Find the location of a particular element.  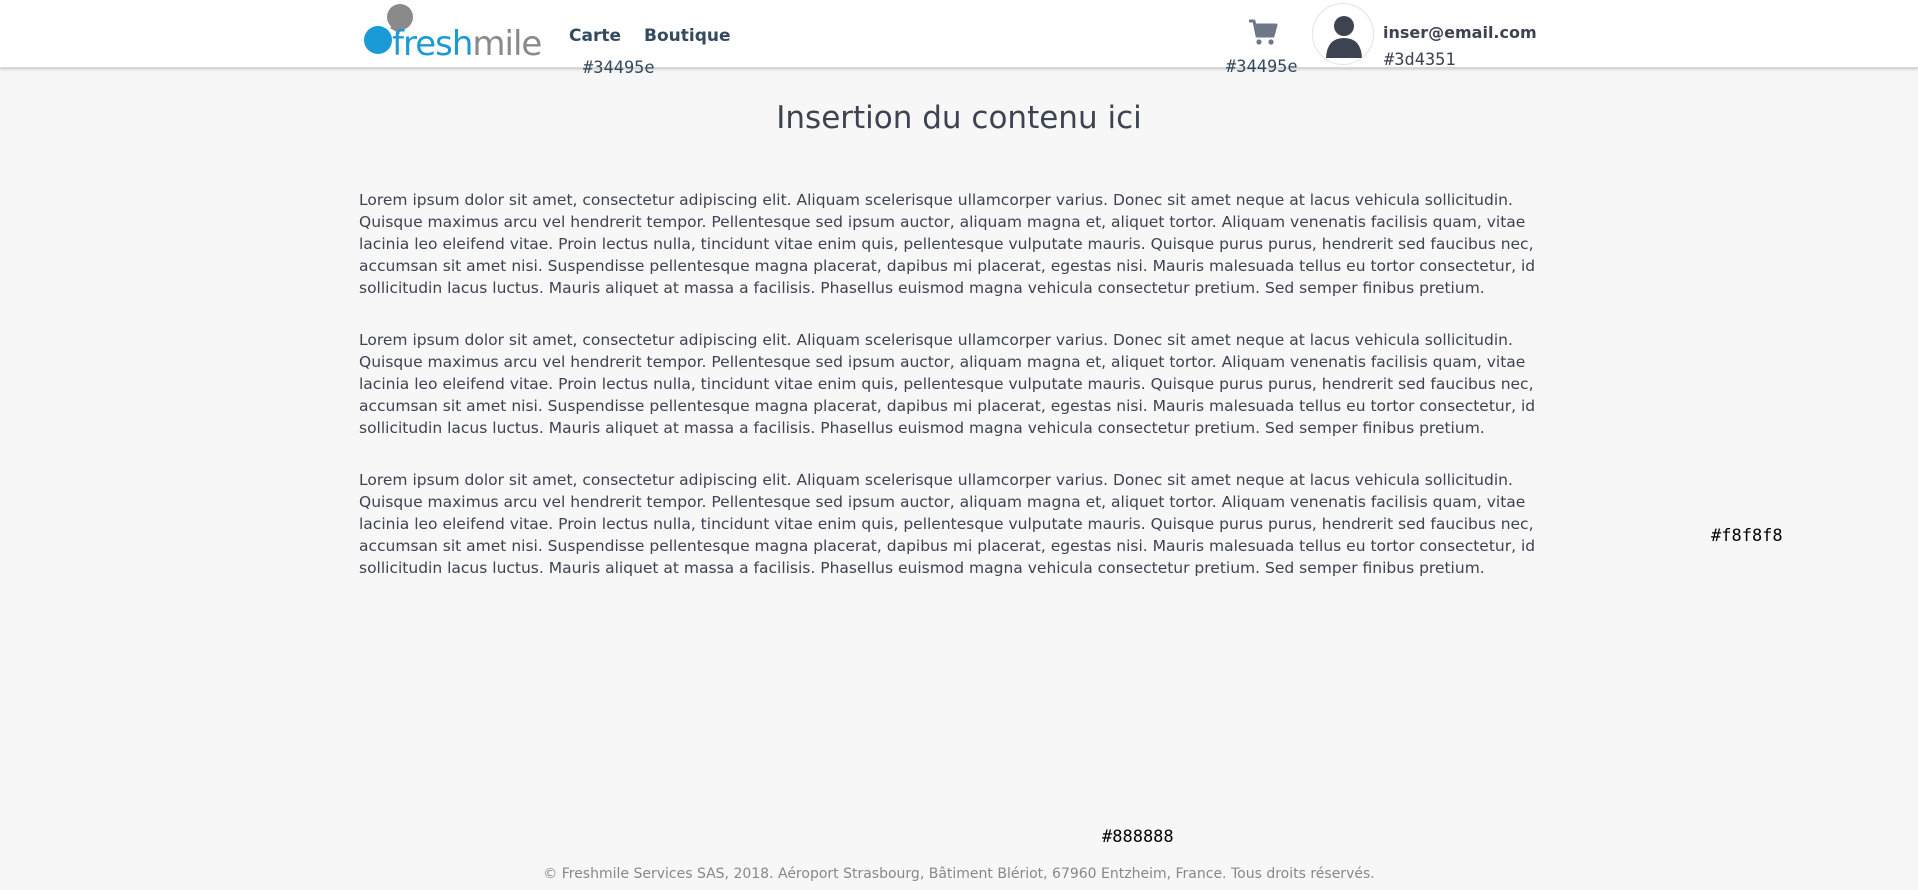

nav-item-boutique: Boutique is located at coordinates (687, 36).